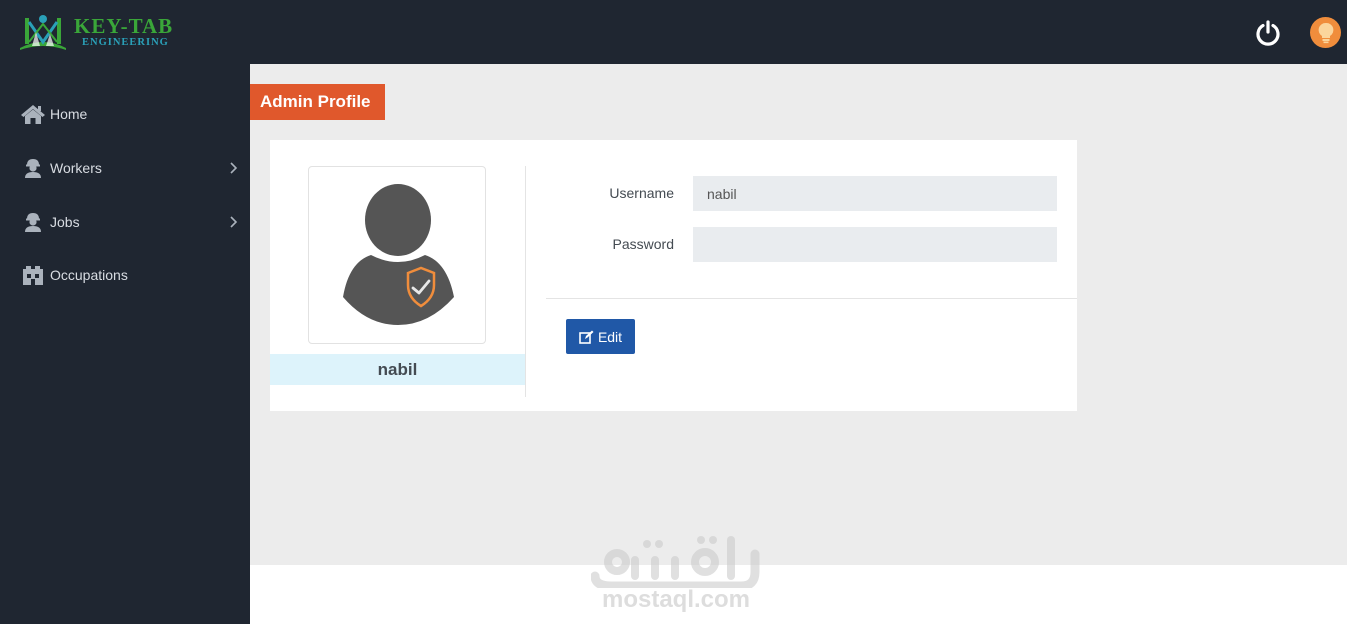 The image size is (1347, 624). Describe the element at coordinates (125, 168) in the screenshot. I see `sidebar-item-workers: Workers` at that location.